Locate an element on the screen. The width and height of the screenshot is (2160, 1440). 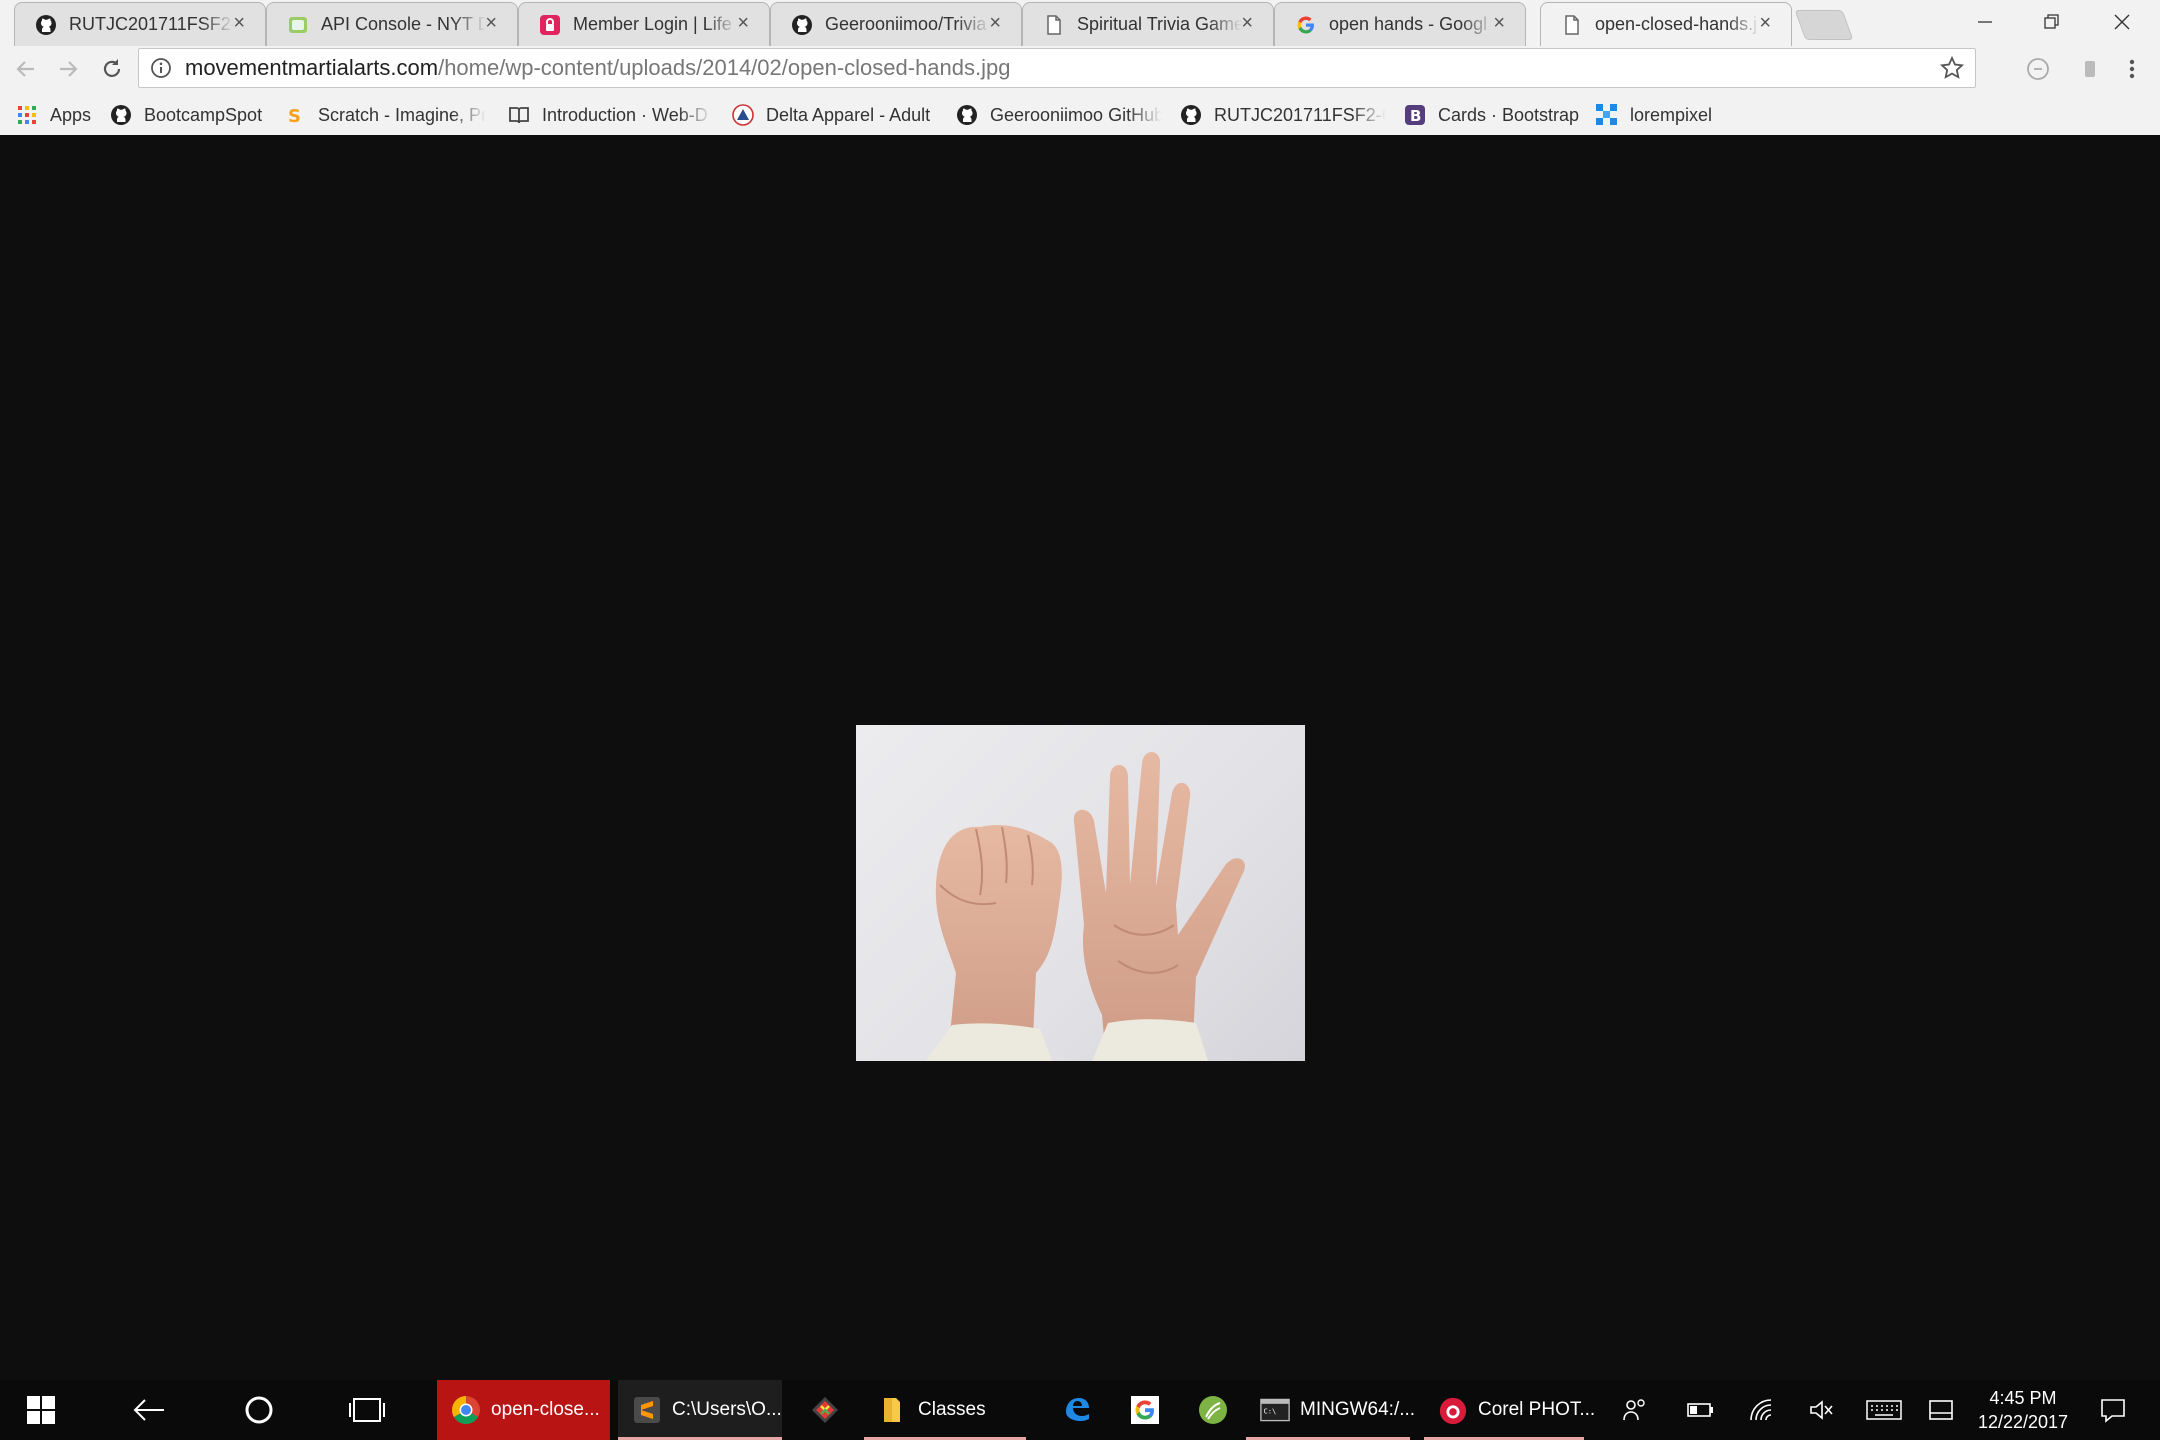
task-view-button is located at coordinates (367, 1410).